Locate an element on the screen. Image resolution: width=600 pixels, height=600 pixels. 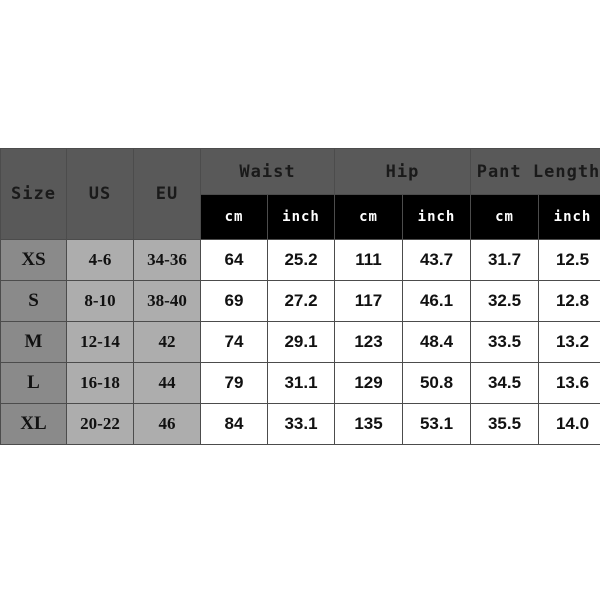
cell-hip-inch: 50.8 is located at coordinates (436, 383).